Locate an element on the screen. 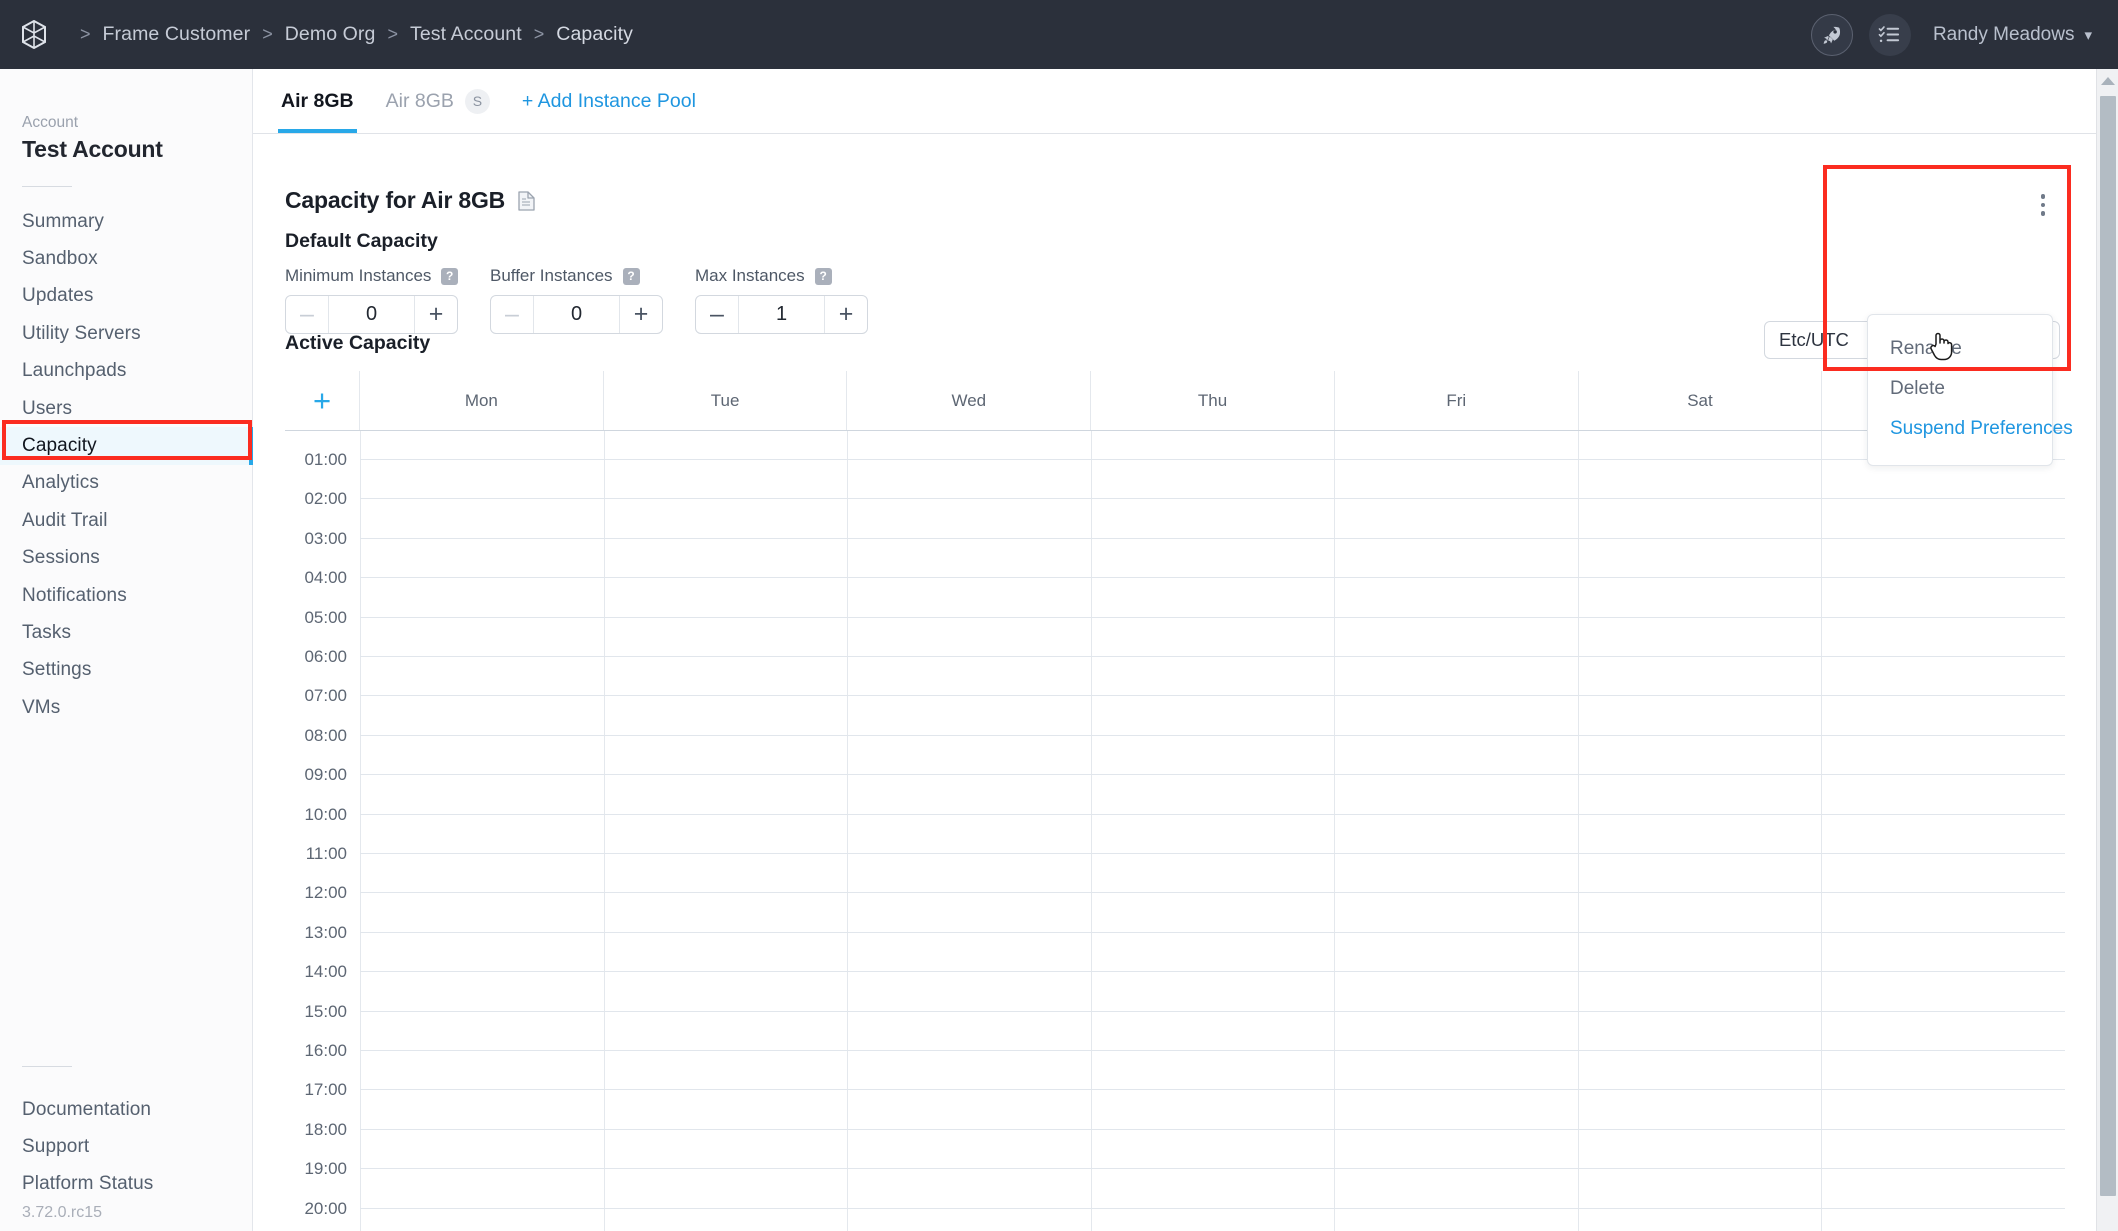 The width and height of the screenshot is (2118, 1231). max-instances-value: 1 is located at coordinates (781, 314).